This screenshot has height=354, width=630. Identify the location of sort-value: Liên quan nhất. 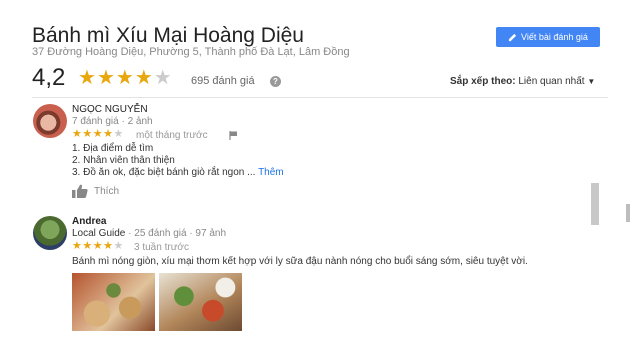
(551, 81).